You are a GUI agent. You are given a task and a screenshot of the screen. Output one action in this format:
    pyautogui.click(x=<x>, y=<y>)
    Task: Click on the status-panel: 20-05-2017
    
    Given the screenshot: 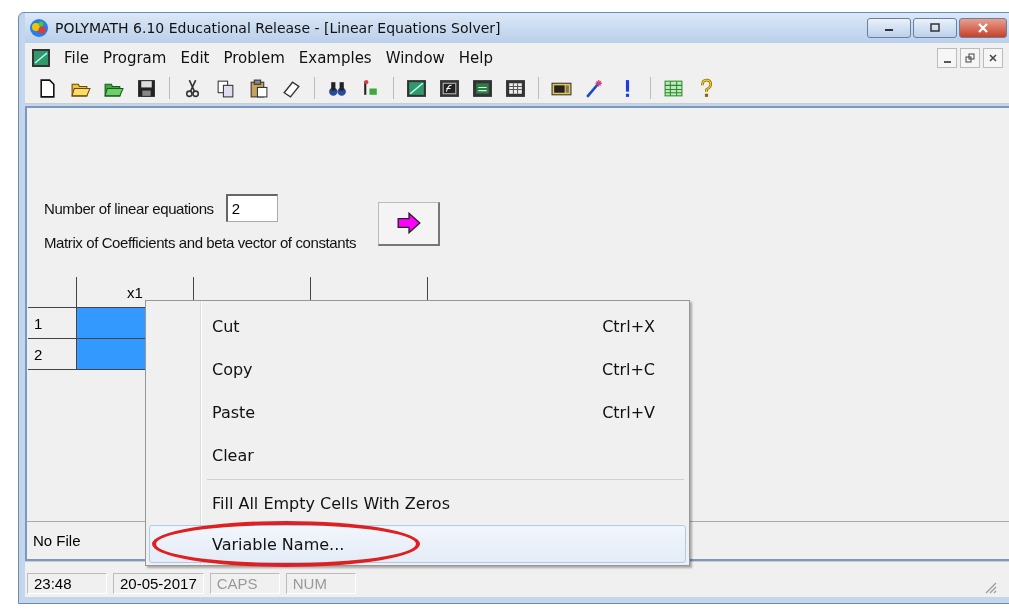 What is the action you would take?
    pyautogui.click(x=158, y=583)
    